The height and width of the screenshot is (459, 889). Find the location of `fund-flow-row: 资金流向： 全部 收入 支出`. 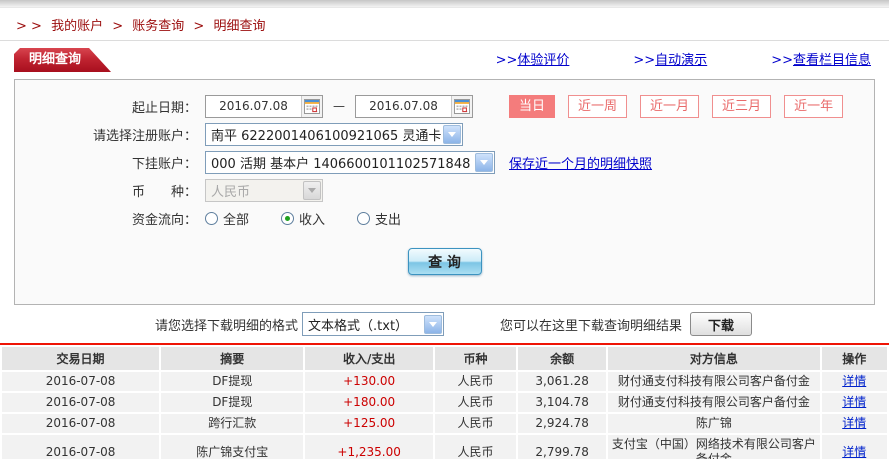

fund-flow-row: 资金流向： 全部 收入 支出 is located at coordinates (444, 218).